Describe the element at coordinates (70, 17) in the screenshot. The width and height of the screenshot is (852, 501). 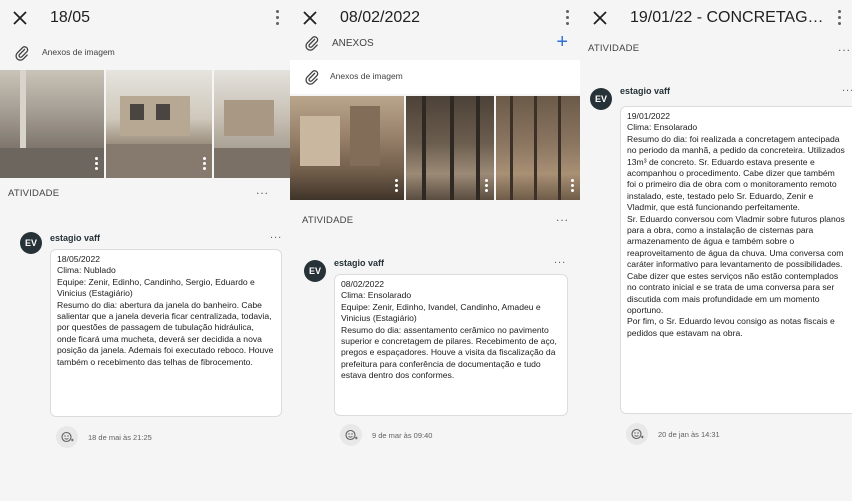
I see `page-title: 18/05` at that location.